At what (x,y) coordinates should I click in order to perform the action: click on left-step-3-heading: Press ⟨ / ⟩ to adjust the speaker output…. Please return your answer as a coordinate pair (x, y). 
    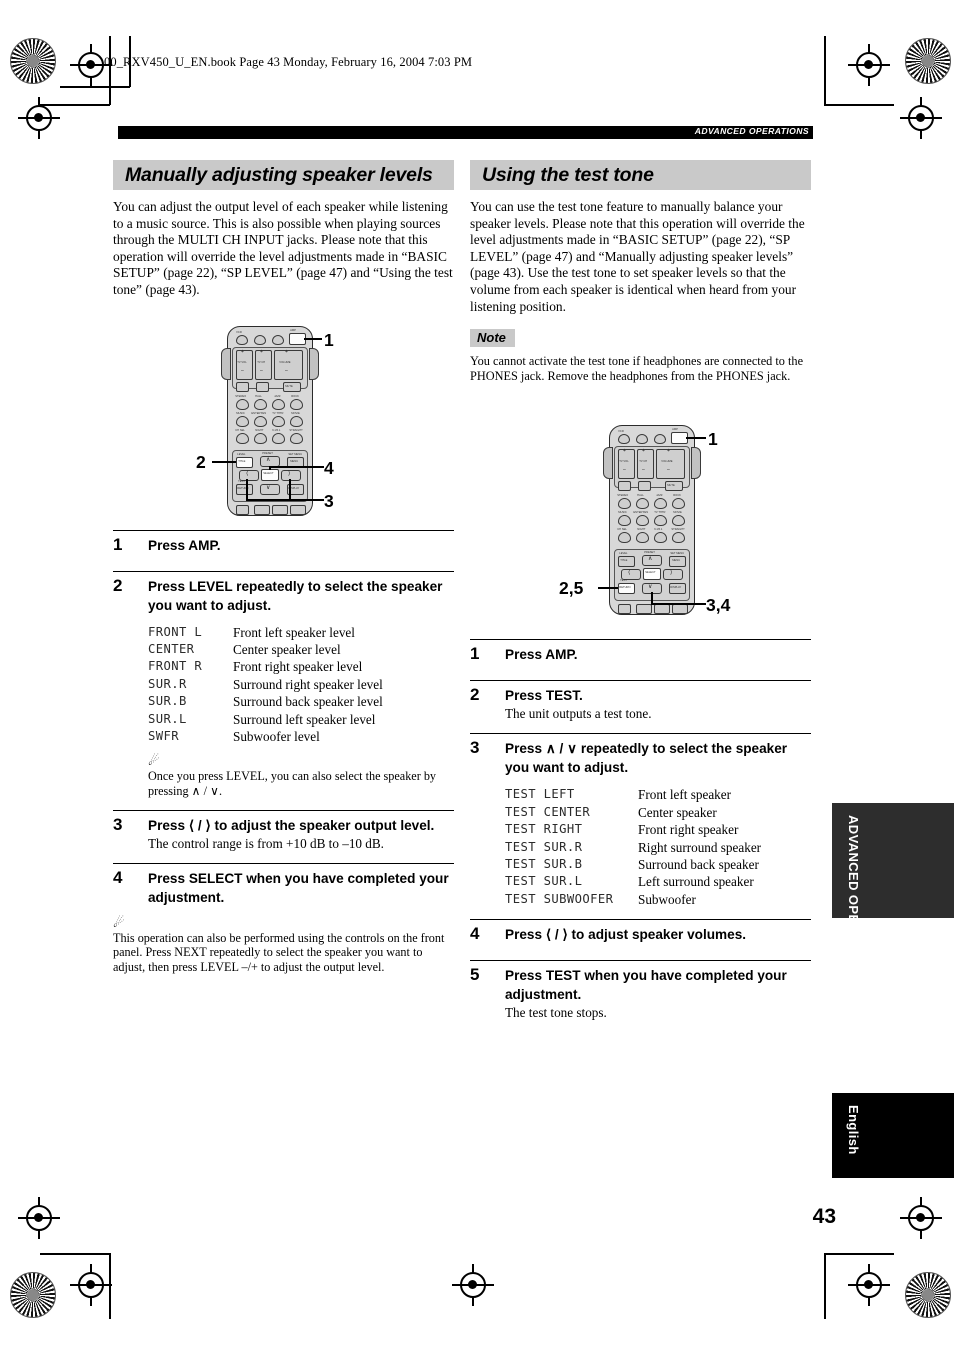
    Looking at the image, I should click on (291, 825).